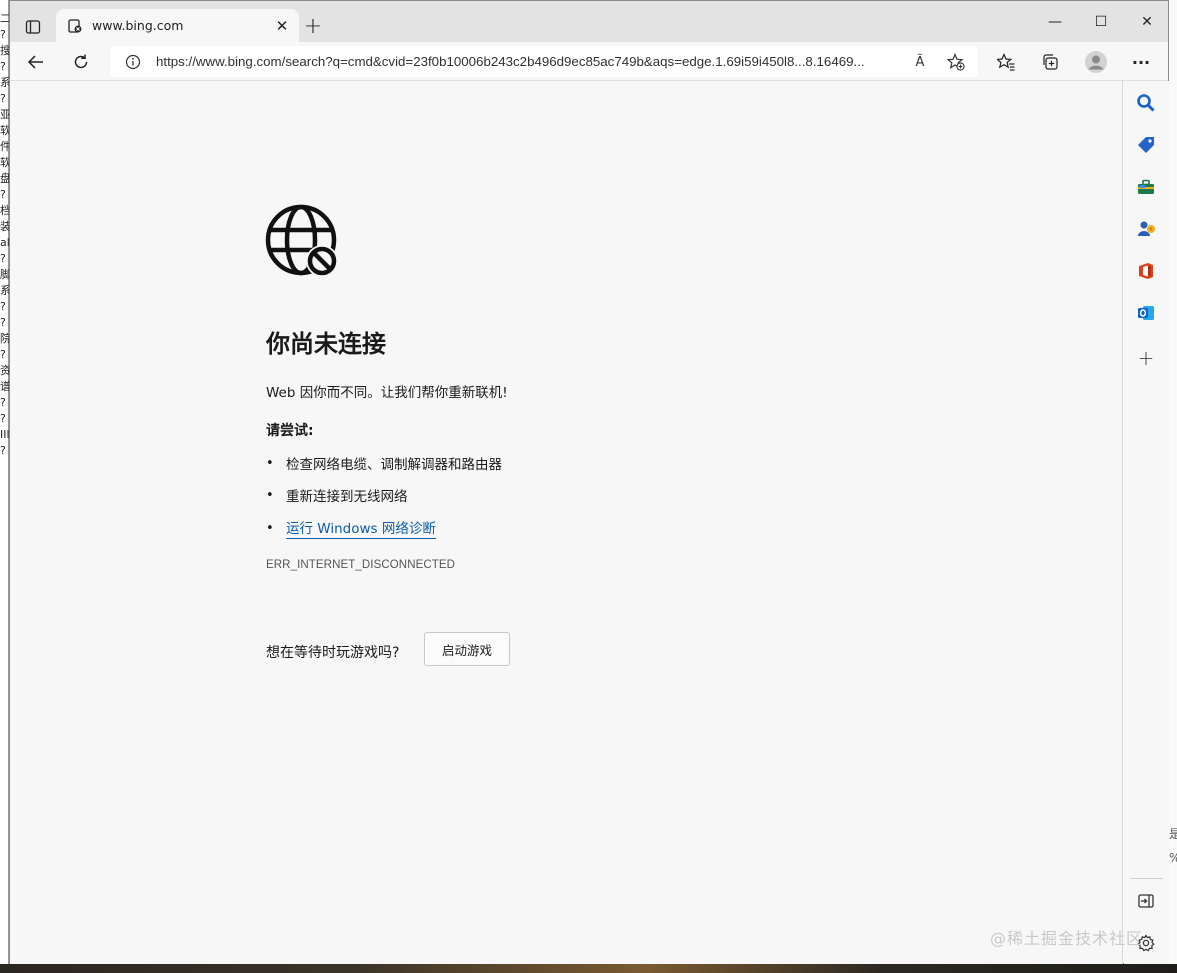 The image size is (1177, 973). What do you see at coordinates (1173, 858) in the screenshot?
I see `desktop-fragment-text: %` at bounding box center [1173, 858].